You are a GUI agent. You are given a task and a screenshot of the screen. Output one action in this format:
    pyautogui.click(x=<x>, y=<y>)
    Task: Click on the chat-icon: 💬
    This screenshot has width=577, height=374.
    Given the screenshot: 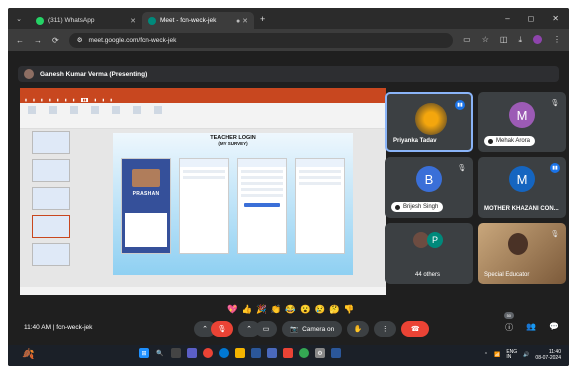 What is the action you would take?
    pyautogui.click(x=554, y=327)
    